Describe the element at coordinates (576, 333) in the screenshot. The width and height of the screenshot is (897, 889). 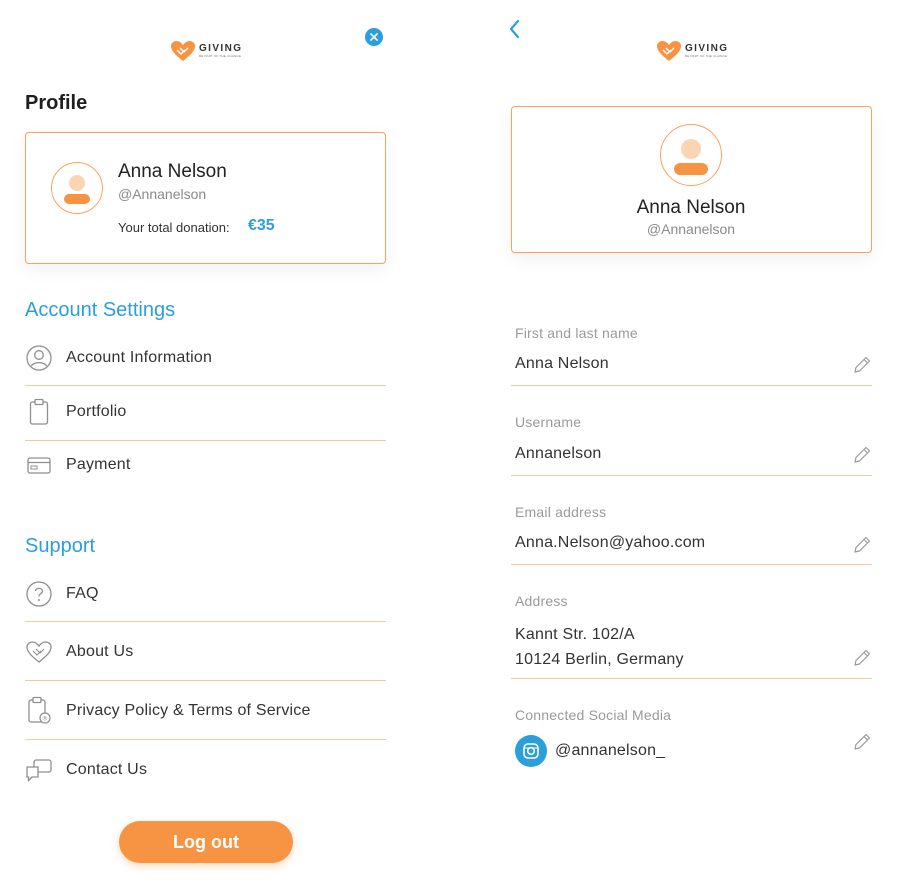
I see `field-label-name: First and last name` at that location.